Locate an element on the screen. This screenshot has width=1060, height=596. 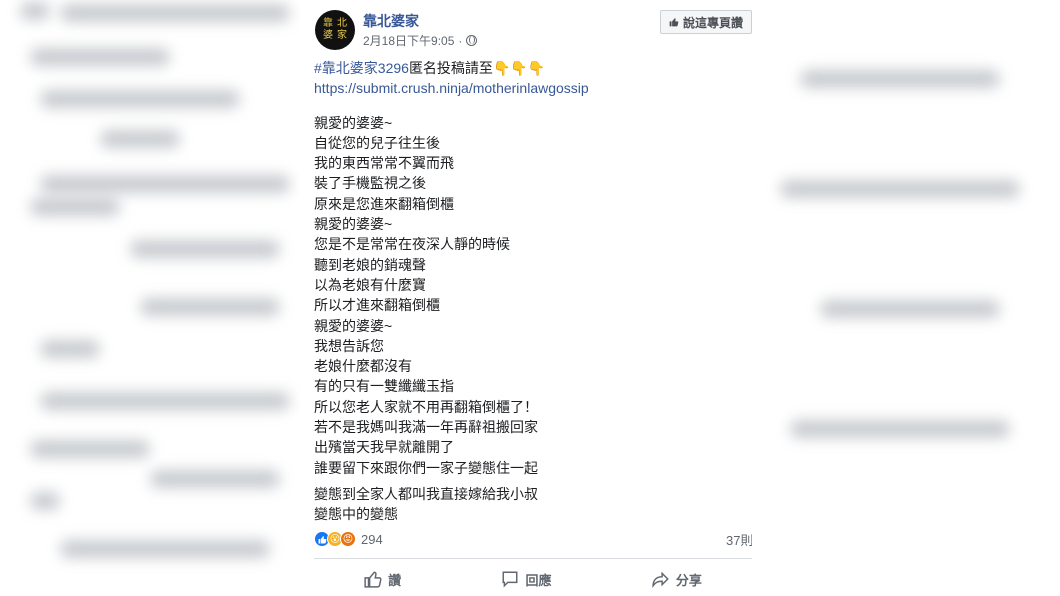
post-meta: 2月18日下午9:05 · is located at coordinates (420, 40).